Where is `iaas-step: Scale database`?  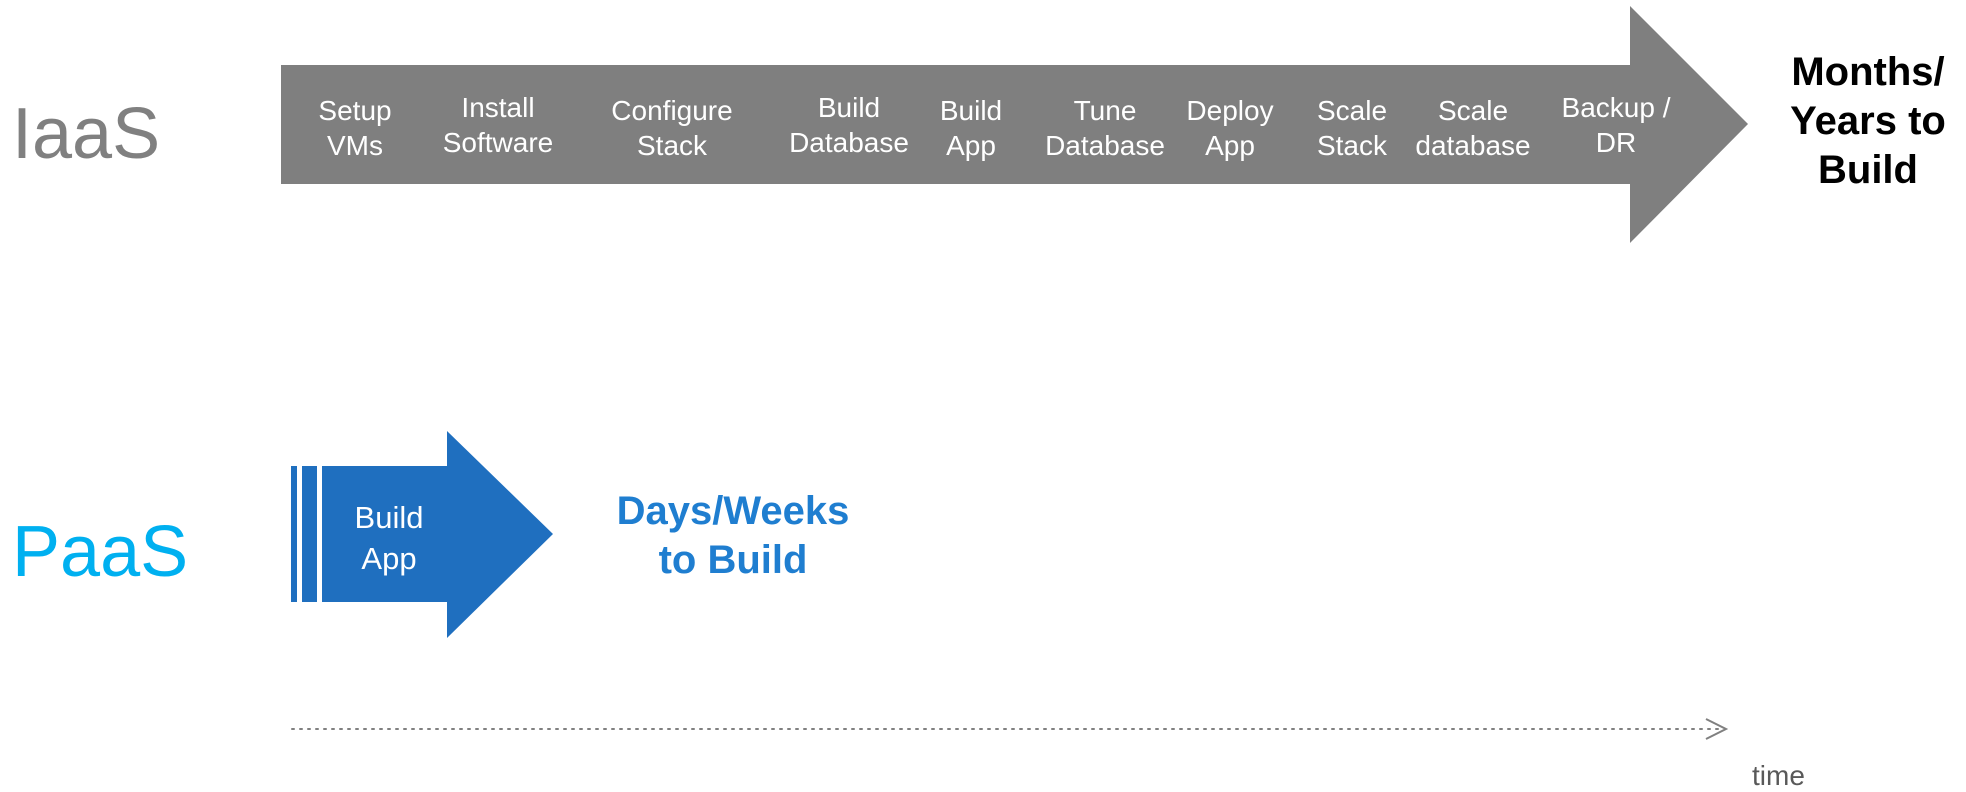
iaas-step: Scale database is located at coordinates (1472, 128).